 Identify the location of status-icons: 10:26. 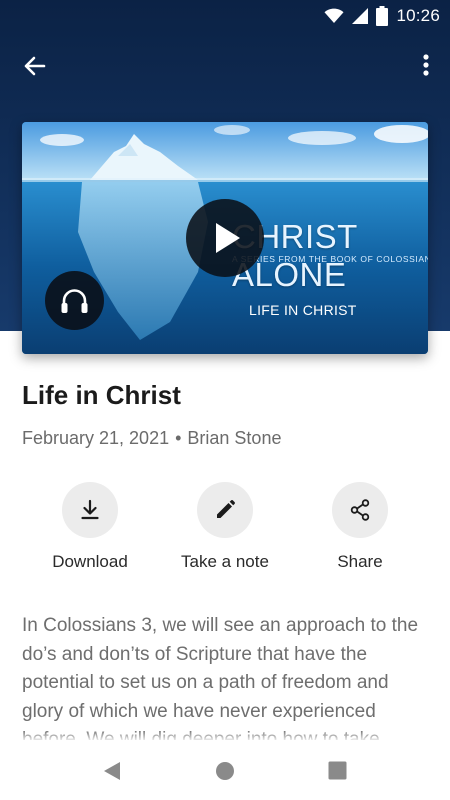
(382, 16).